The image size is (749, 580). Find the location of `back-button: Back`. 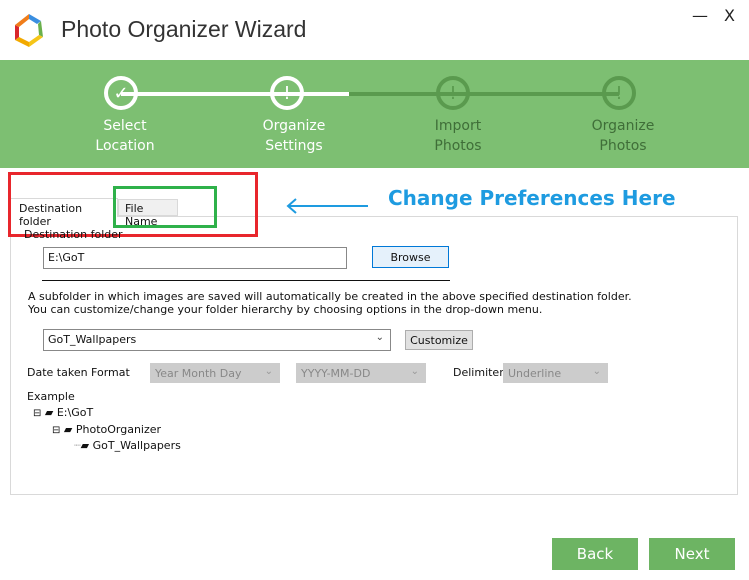

back-button: Back is located at coordinates (595, 554).